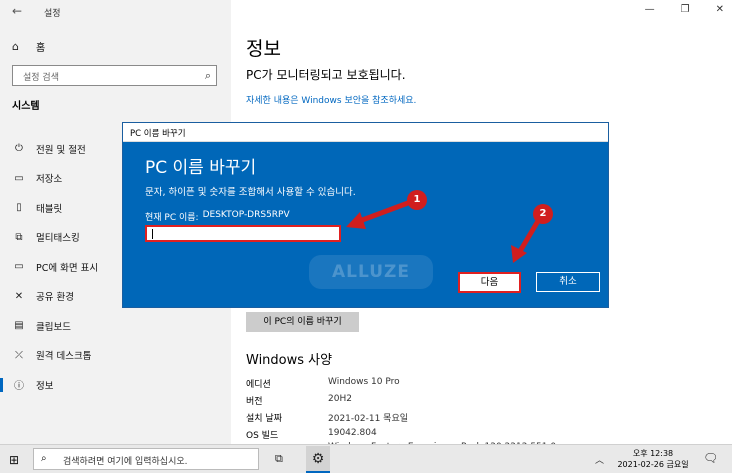  What do you see at coordinates (327, 417) in the screenshot?
I see `spec-row: 설치 날짜 2021-02-11 목요일` at bounding box center [327, 417].